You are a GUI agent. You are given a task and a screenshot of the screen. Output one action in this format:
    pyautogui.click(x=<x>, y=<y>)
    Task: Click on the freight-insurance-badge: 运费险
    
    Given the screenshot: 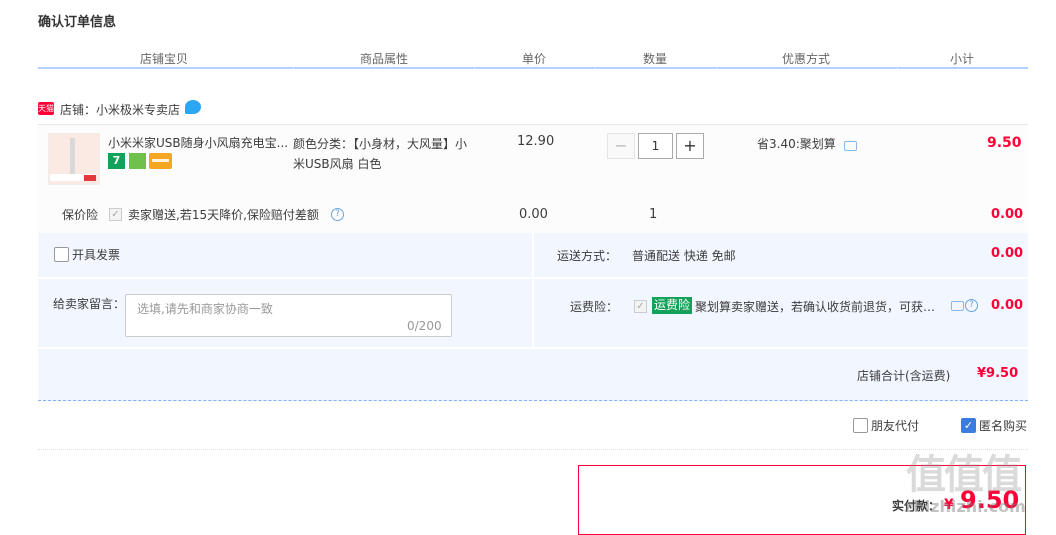 What is the action you would take?
    pyautogui.click(x=672, y=305)
    